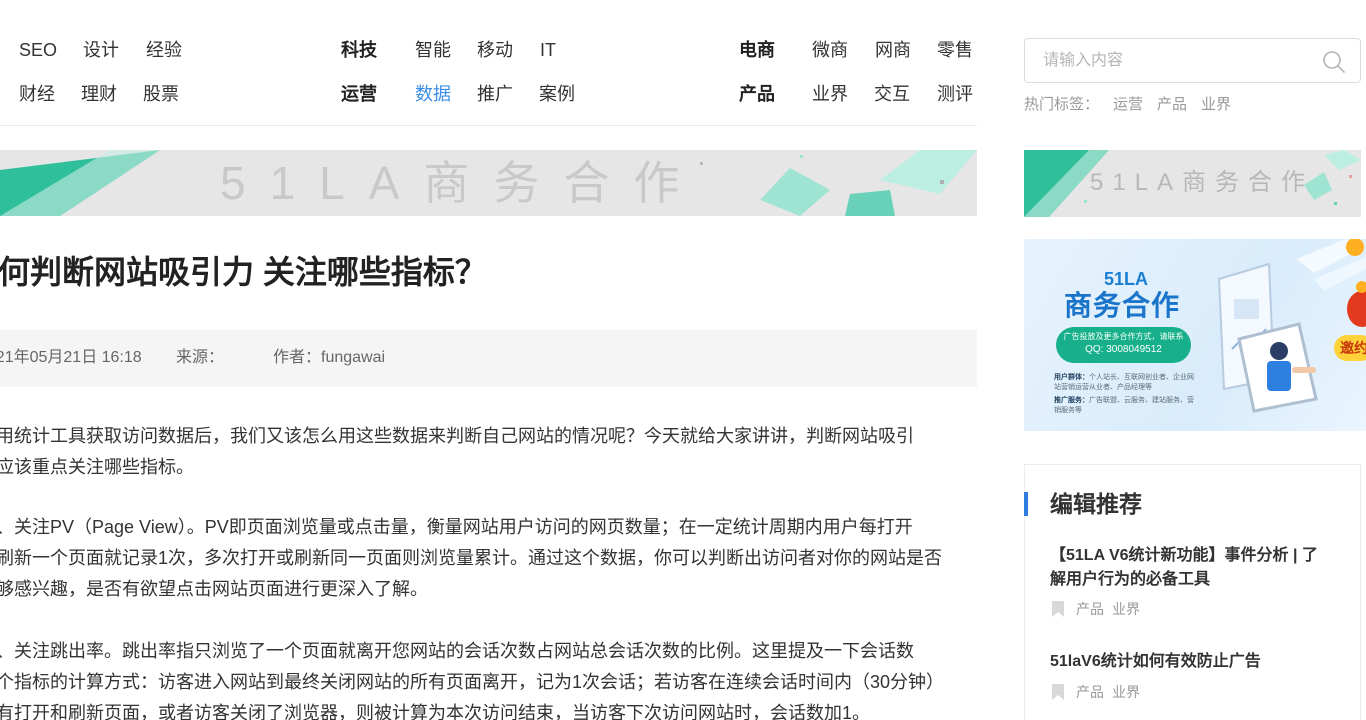 The height and width of the screenshot is (720, 1366). Describe the element at coordinates (892, 94) in the screenshot. I see `nav-item-interaction: 交互` at that location.